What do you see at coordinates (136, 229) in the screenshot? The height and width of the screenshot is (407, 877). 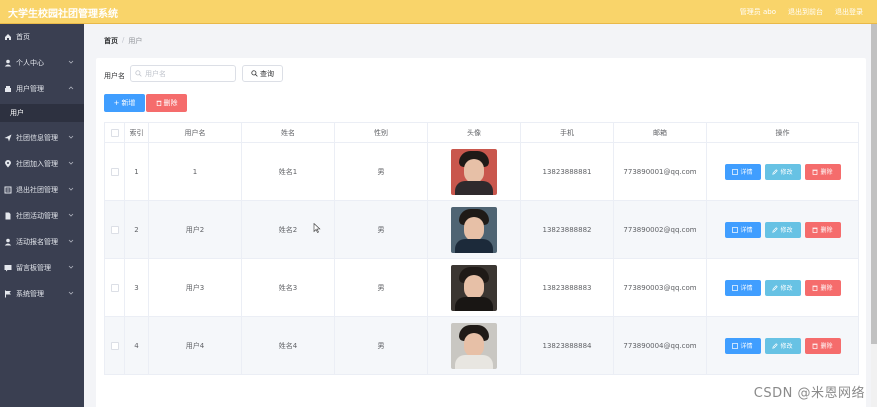 I see `cell-index: 2` at bounding box center [136, 229].